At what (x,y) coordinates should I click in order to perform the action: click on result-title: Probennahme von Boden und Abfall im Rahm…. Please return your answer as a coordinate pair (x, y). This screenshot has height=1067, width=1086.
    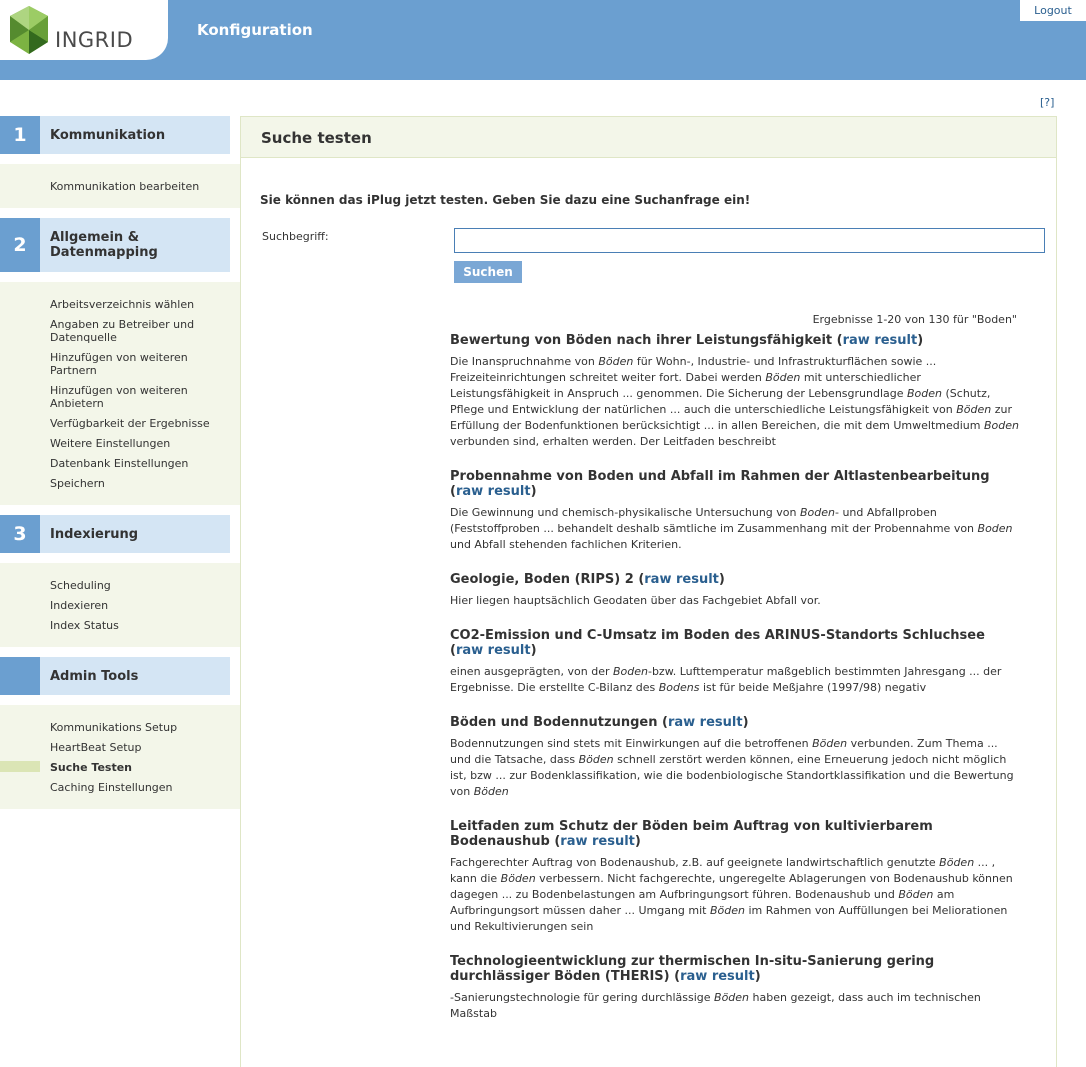
    Looking at the image, I should click on (720, 484).